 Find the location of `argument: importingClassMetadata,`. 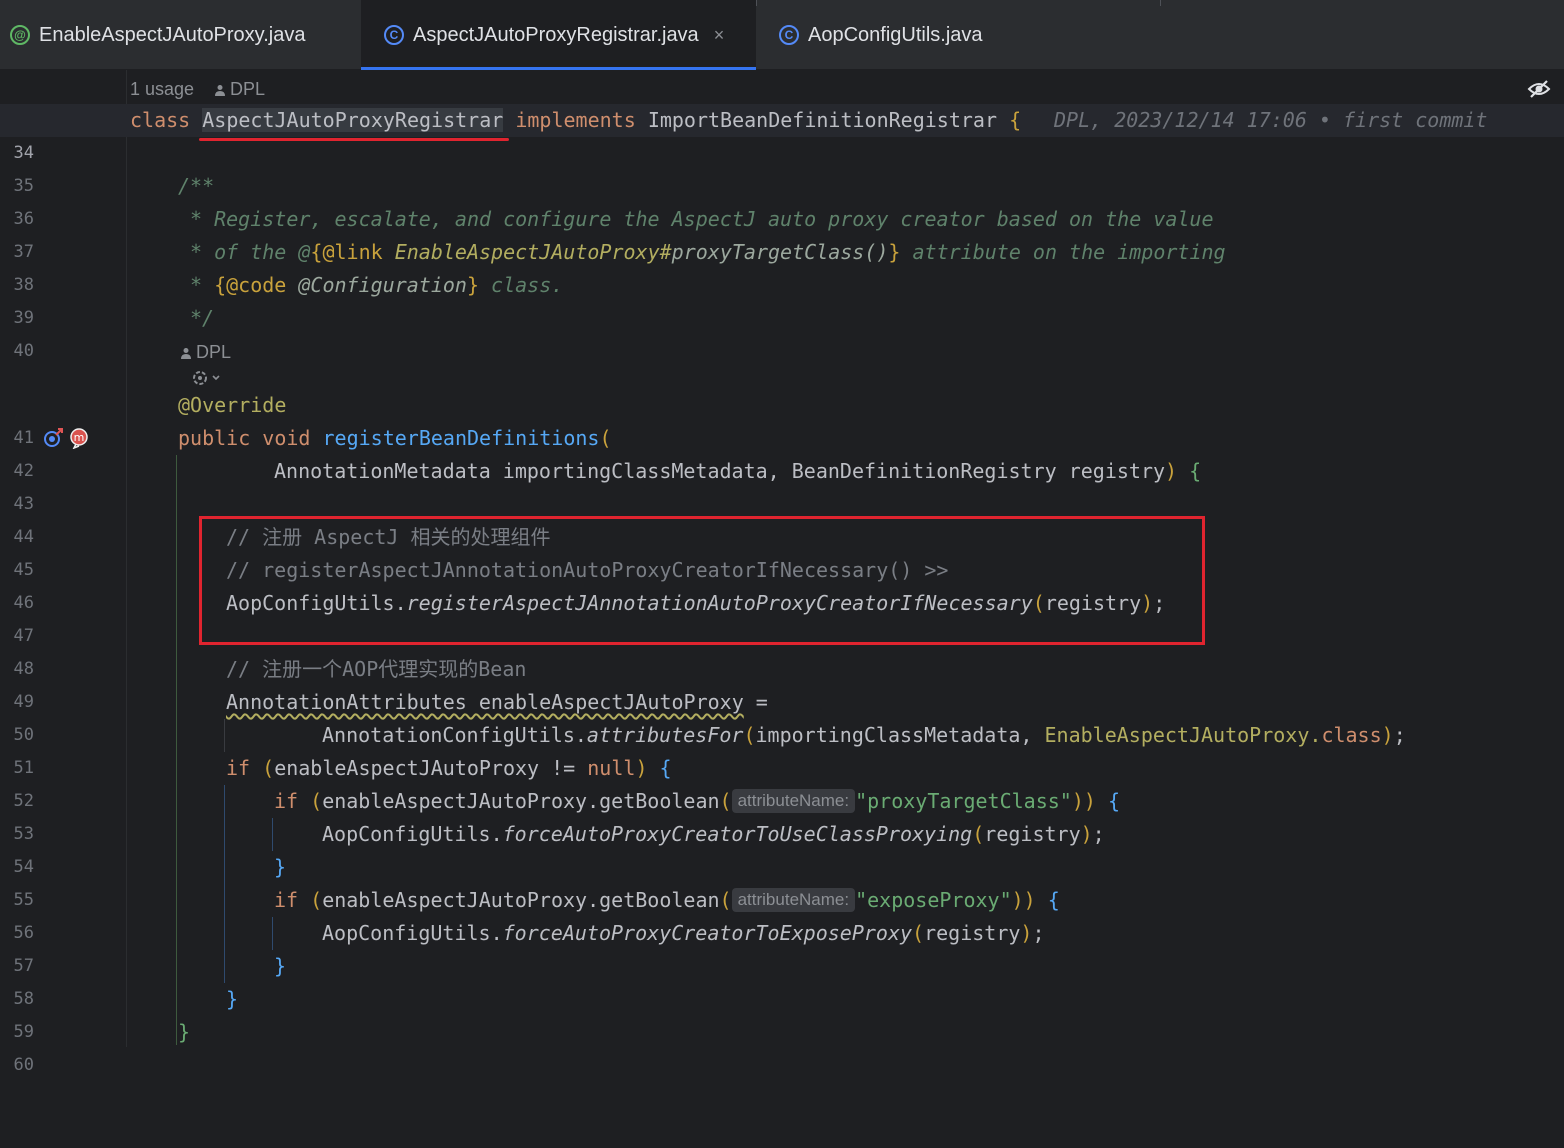

argument: importingClassMetadata, is located at coordinates (900, 735).